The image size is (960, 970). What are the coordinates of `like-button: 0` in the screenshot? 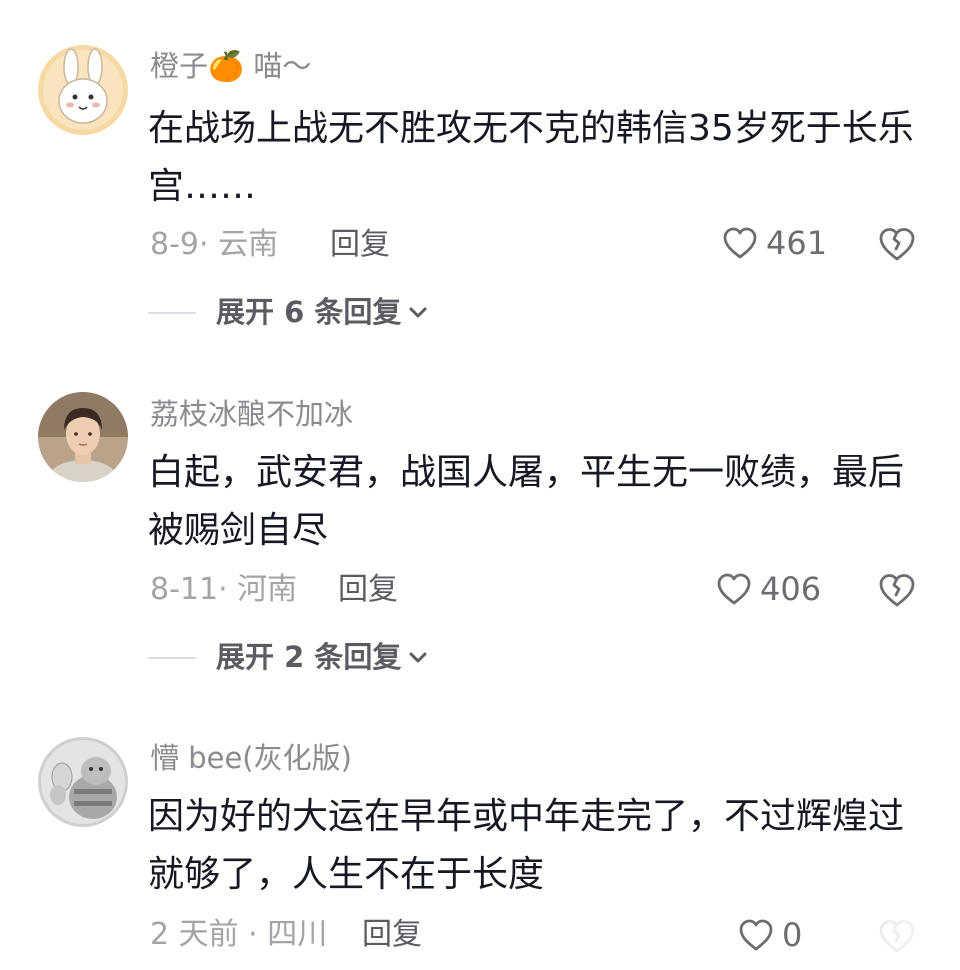 It's located at (770, 935).